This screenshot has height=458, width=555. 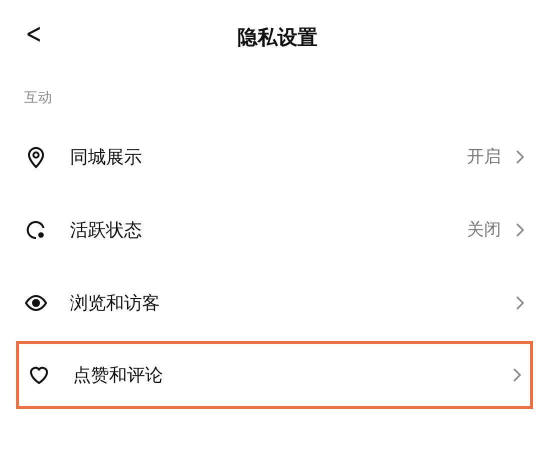 What do you see at coordinates (484, 157) in the screenshot?
I see `setting-value: 开启` at bounding box center [484, 157].